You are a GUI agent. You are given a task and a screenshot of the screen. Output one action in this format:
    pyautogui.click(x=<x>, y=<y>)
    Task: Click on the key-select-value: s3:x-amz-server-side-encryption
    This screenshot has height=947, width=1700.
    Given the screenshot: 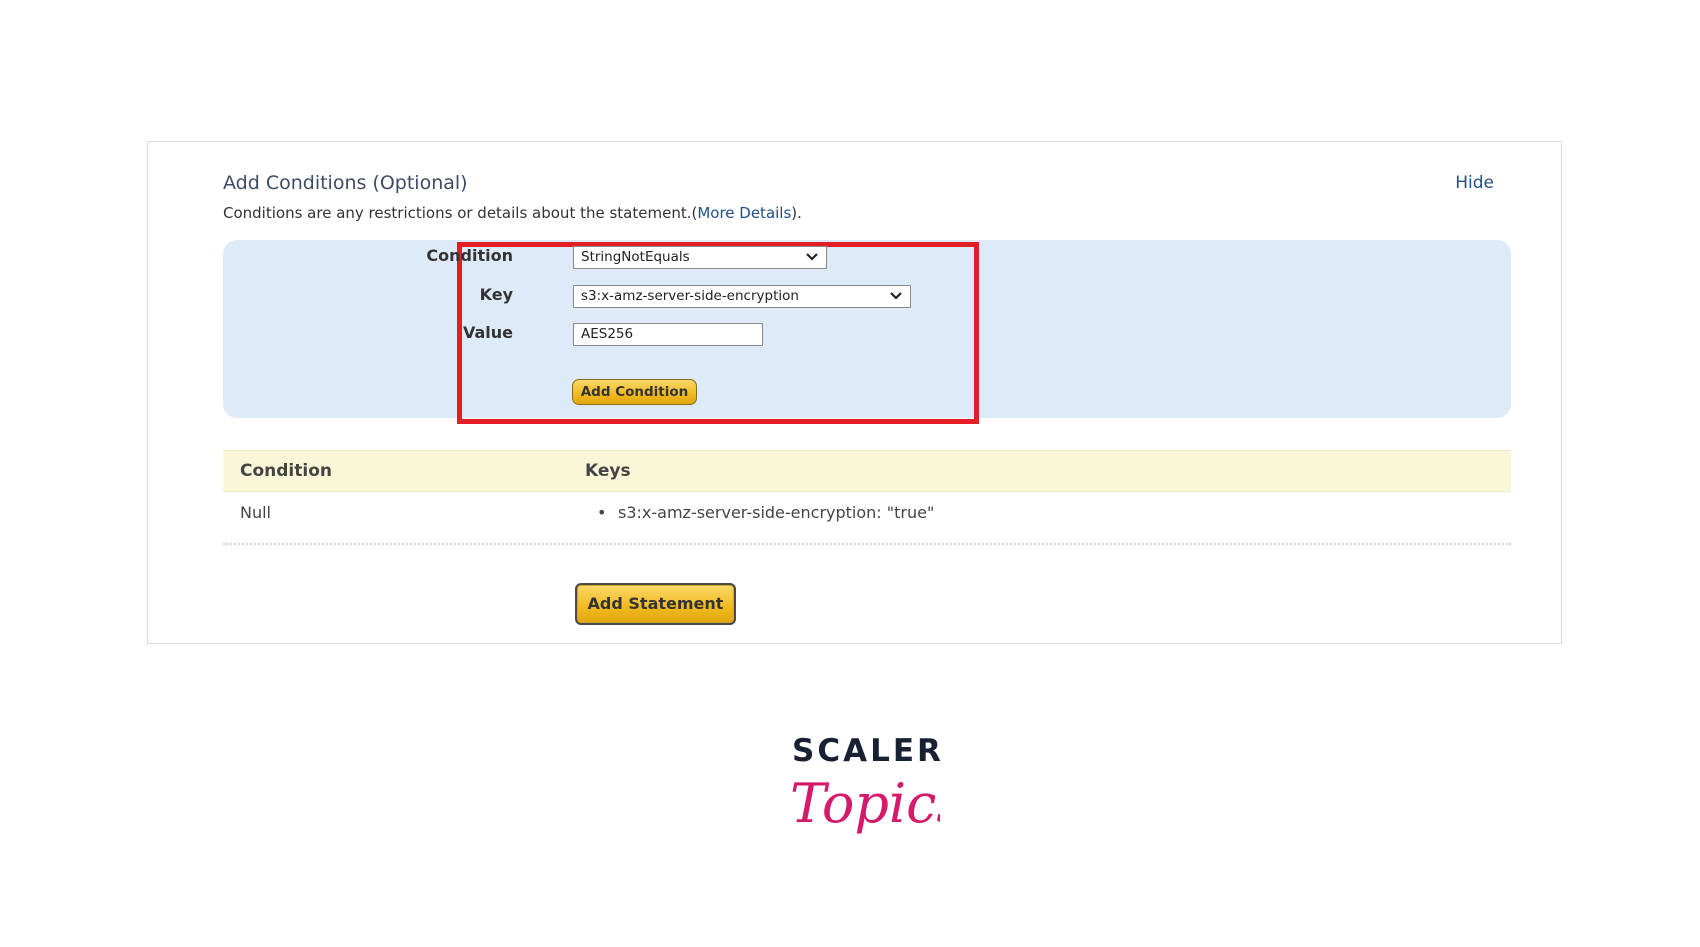 What is the action you would take?
    pyautogui.click(x=690, y=296)
    